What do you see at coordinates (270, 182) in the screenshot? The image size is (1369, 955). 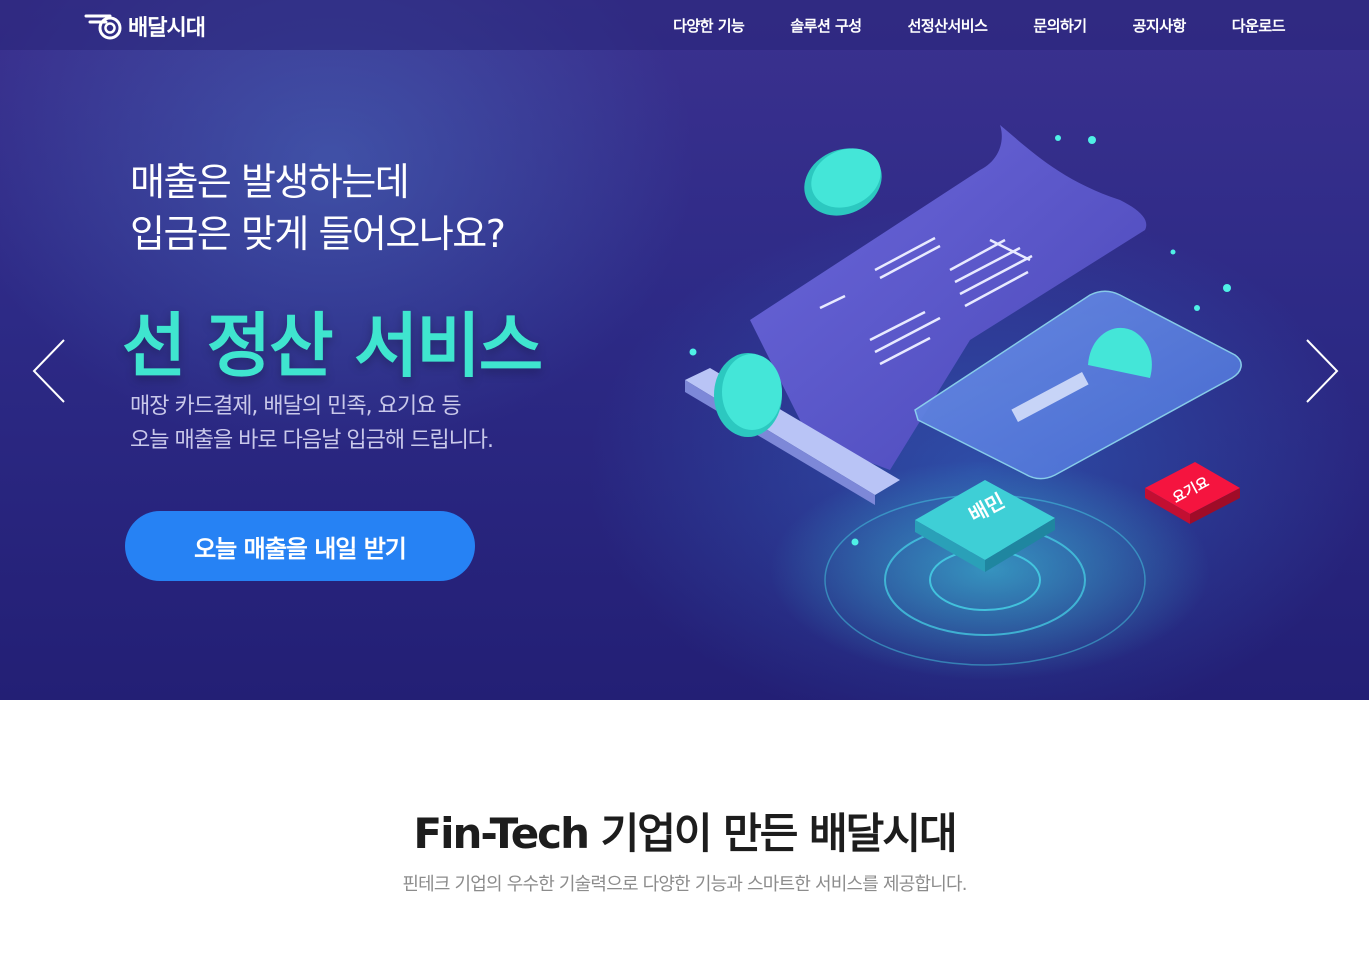 I see `hero-subtitle-line: 매출은 발생하는데` at bounding box center [270, 182].